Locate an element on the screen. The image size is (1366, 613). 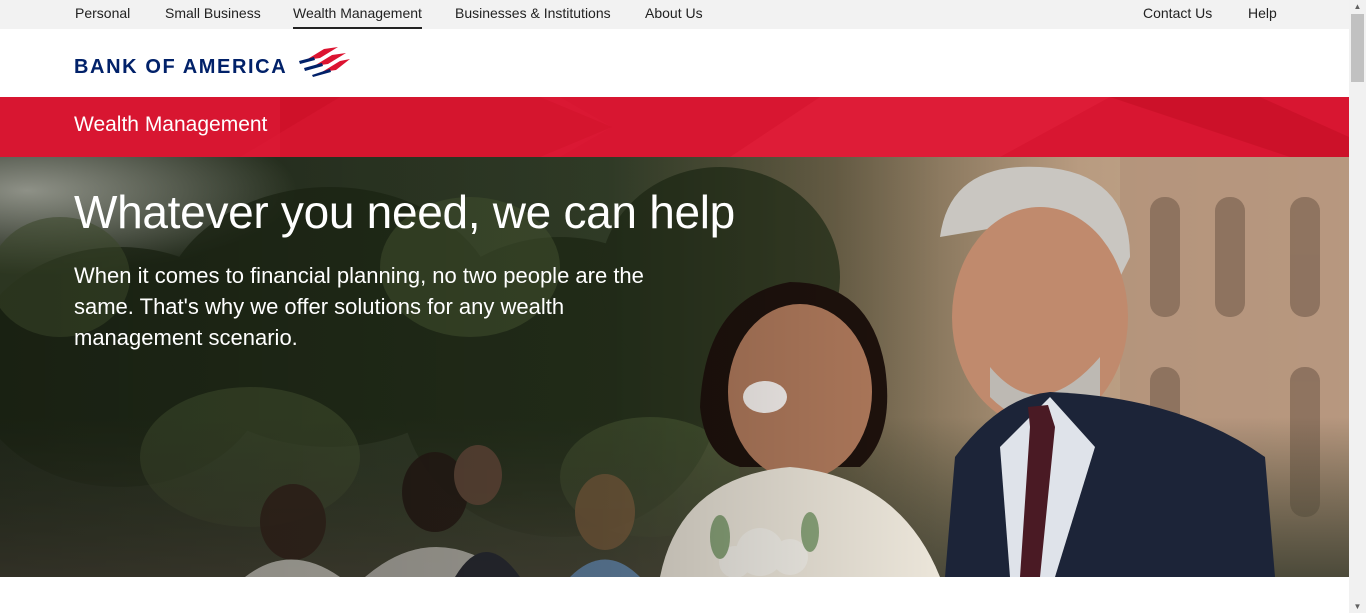
section-banner: Wealth Management is located at coordinates (674, 127).